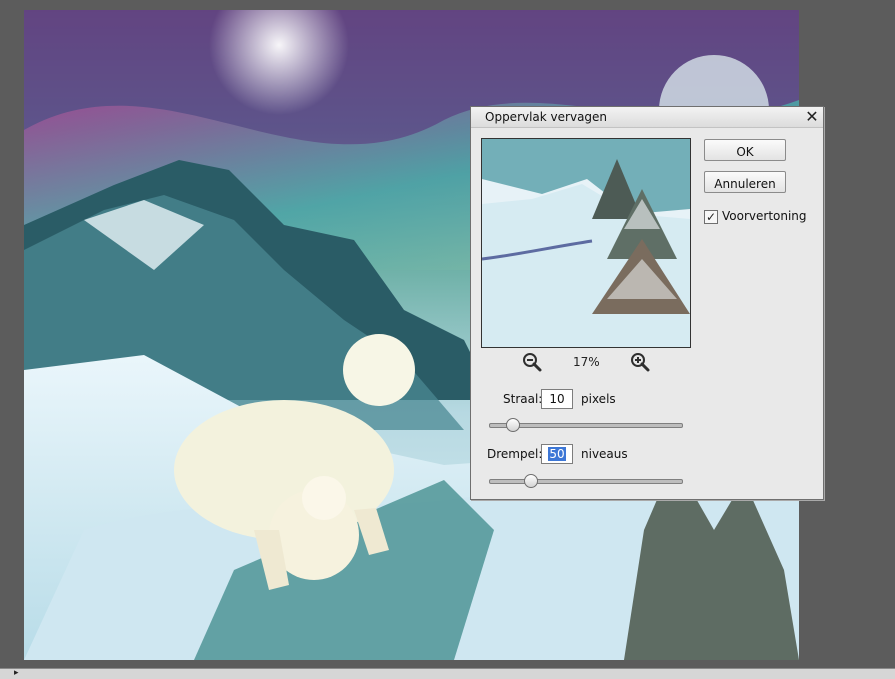 The image size is (895, 679). Describe the element at coordinates (447, 673) in the screenshot. I see `status-bar: ▸` at that location.